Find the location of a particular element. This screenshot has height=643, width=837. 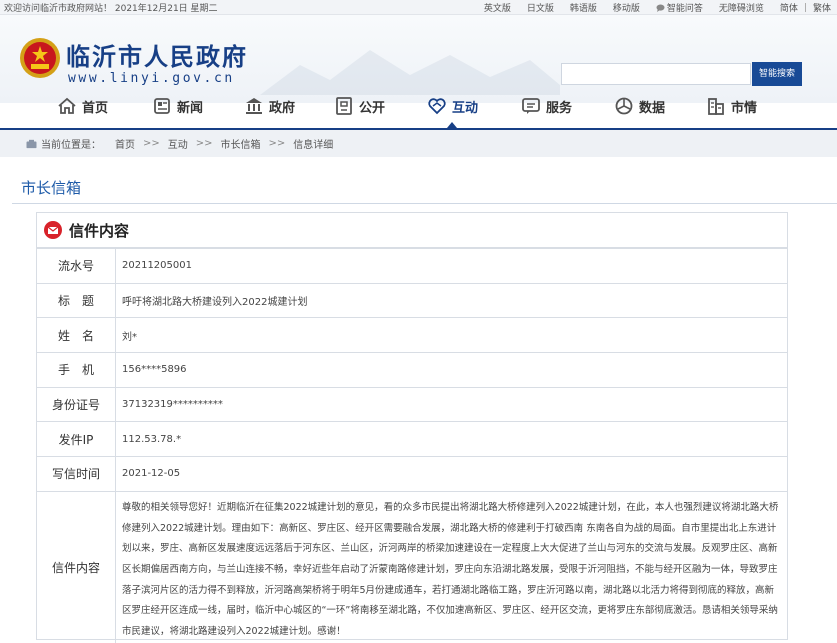

row-value: 112.53.78.* is located at coordinates (451, 439).